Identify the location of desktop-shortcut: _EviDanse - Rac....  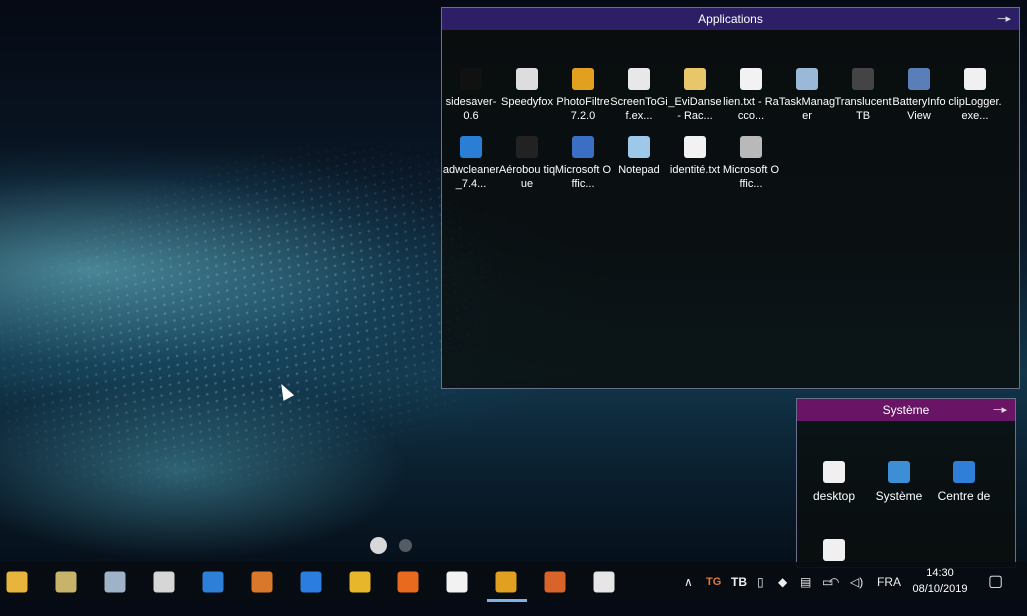
(695, 95).